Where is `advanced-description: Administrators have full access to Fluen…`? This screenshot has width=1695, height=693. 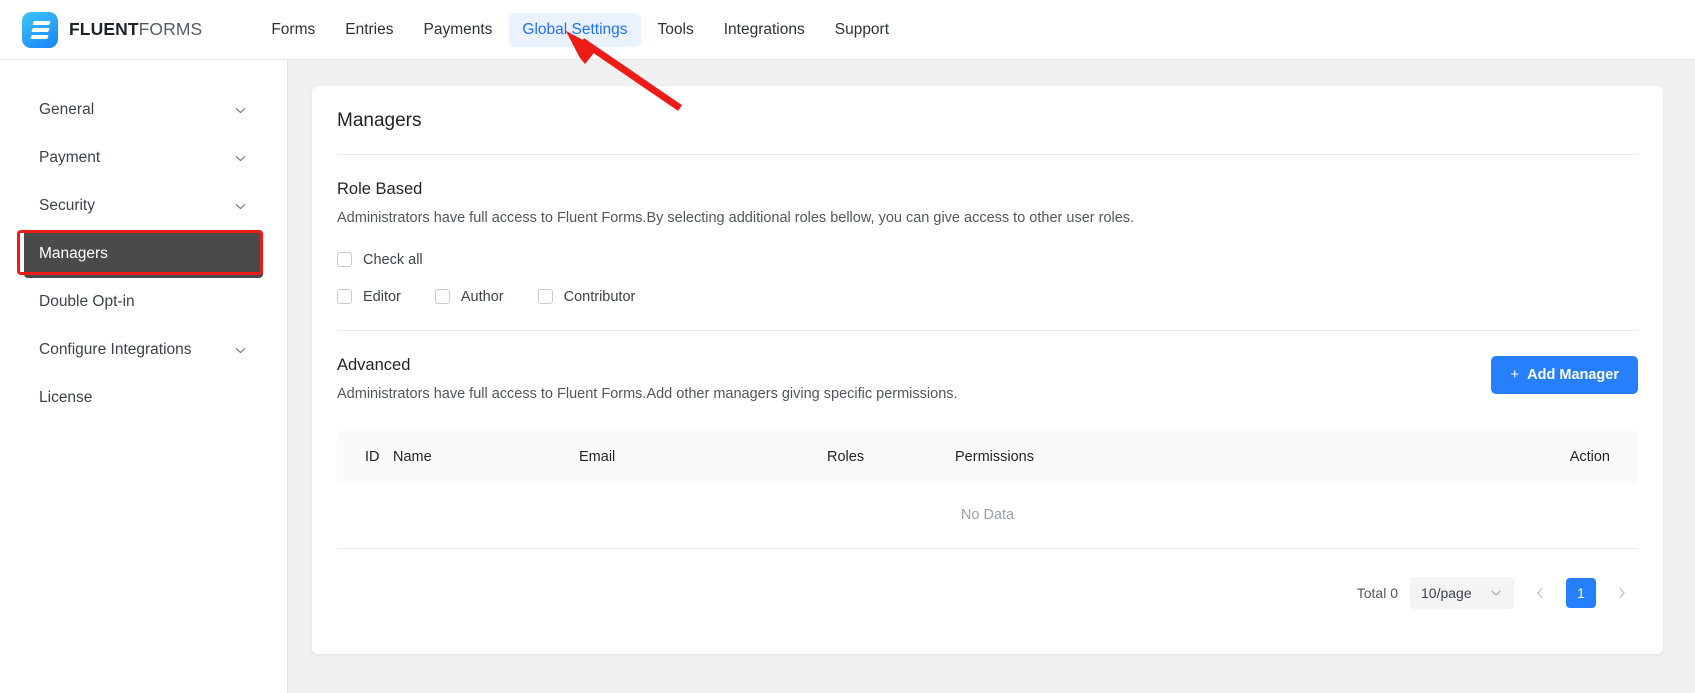
advanced-description: Administrators have full access to Fluen… is located at coordinates (647, 393).